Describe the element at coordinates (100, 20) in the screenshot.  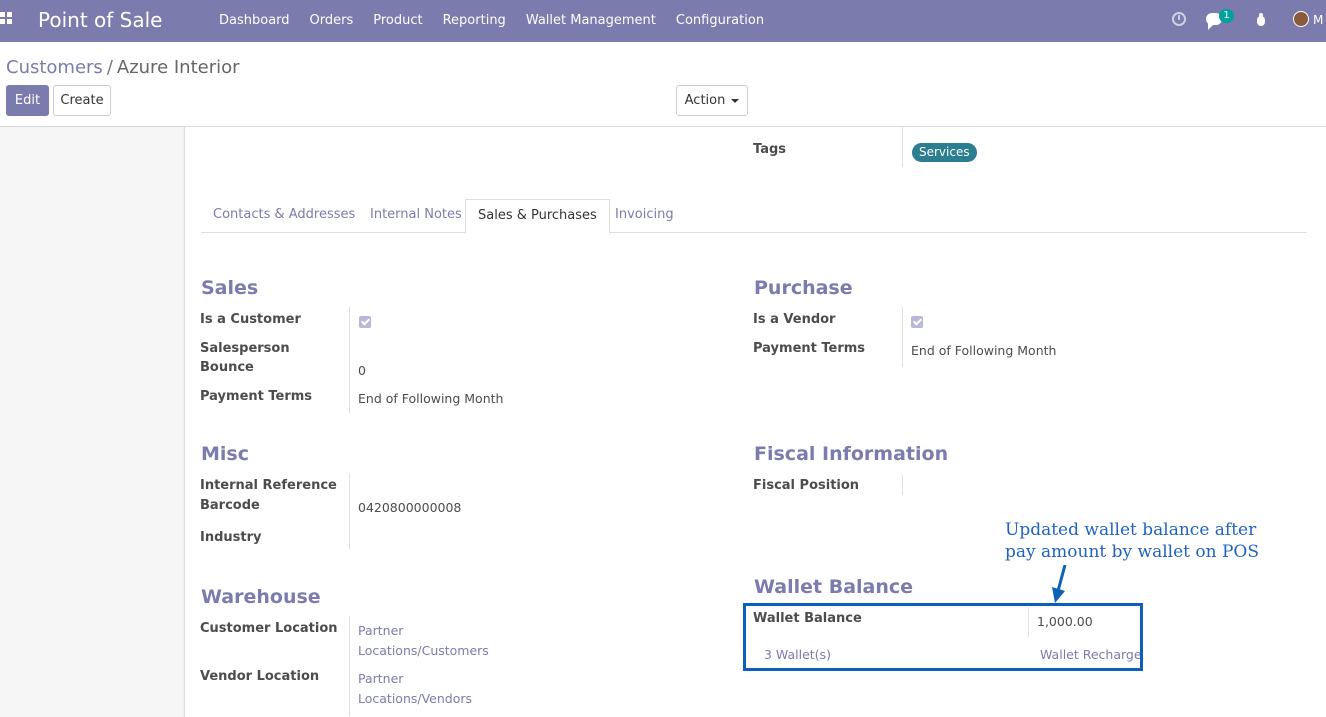
I see `app-title: Point of Sale` at that location.